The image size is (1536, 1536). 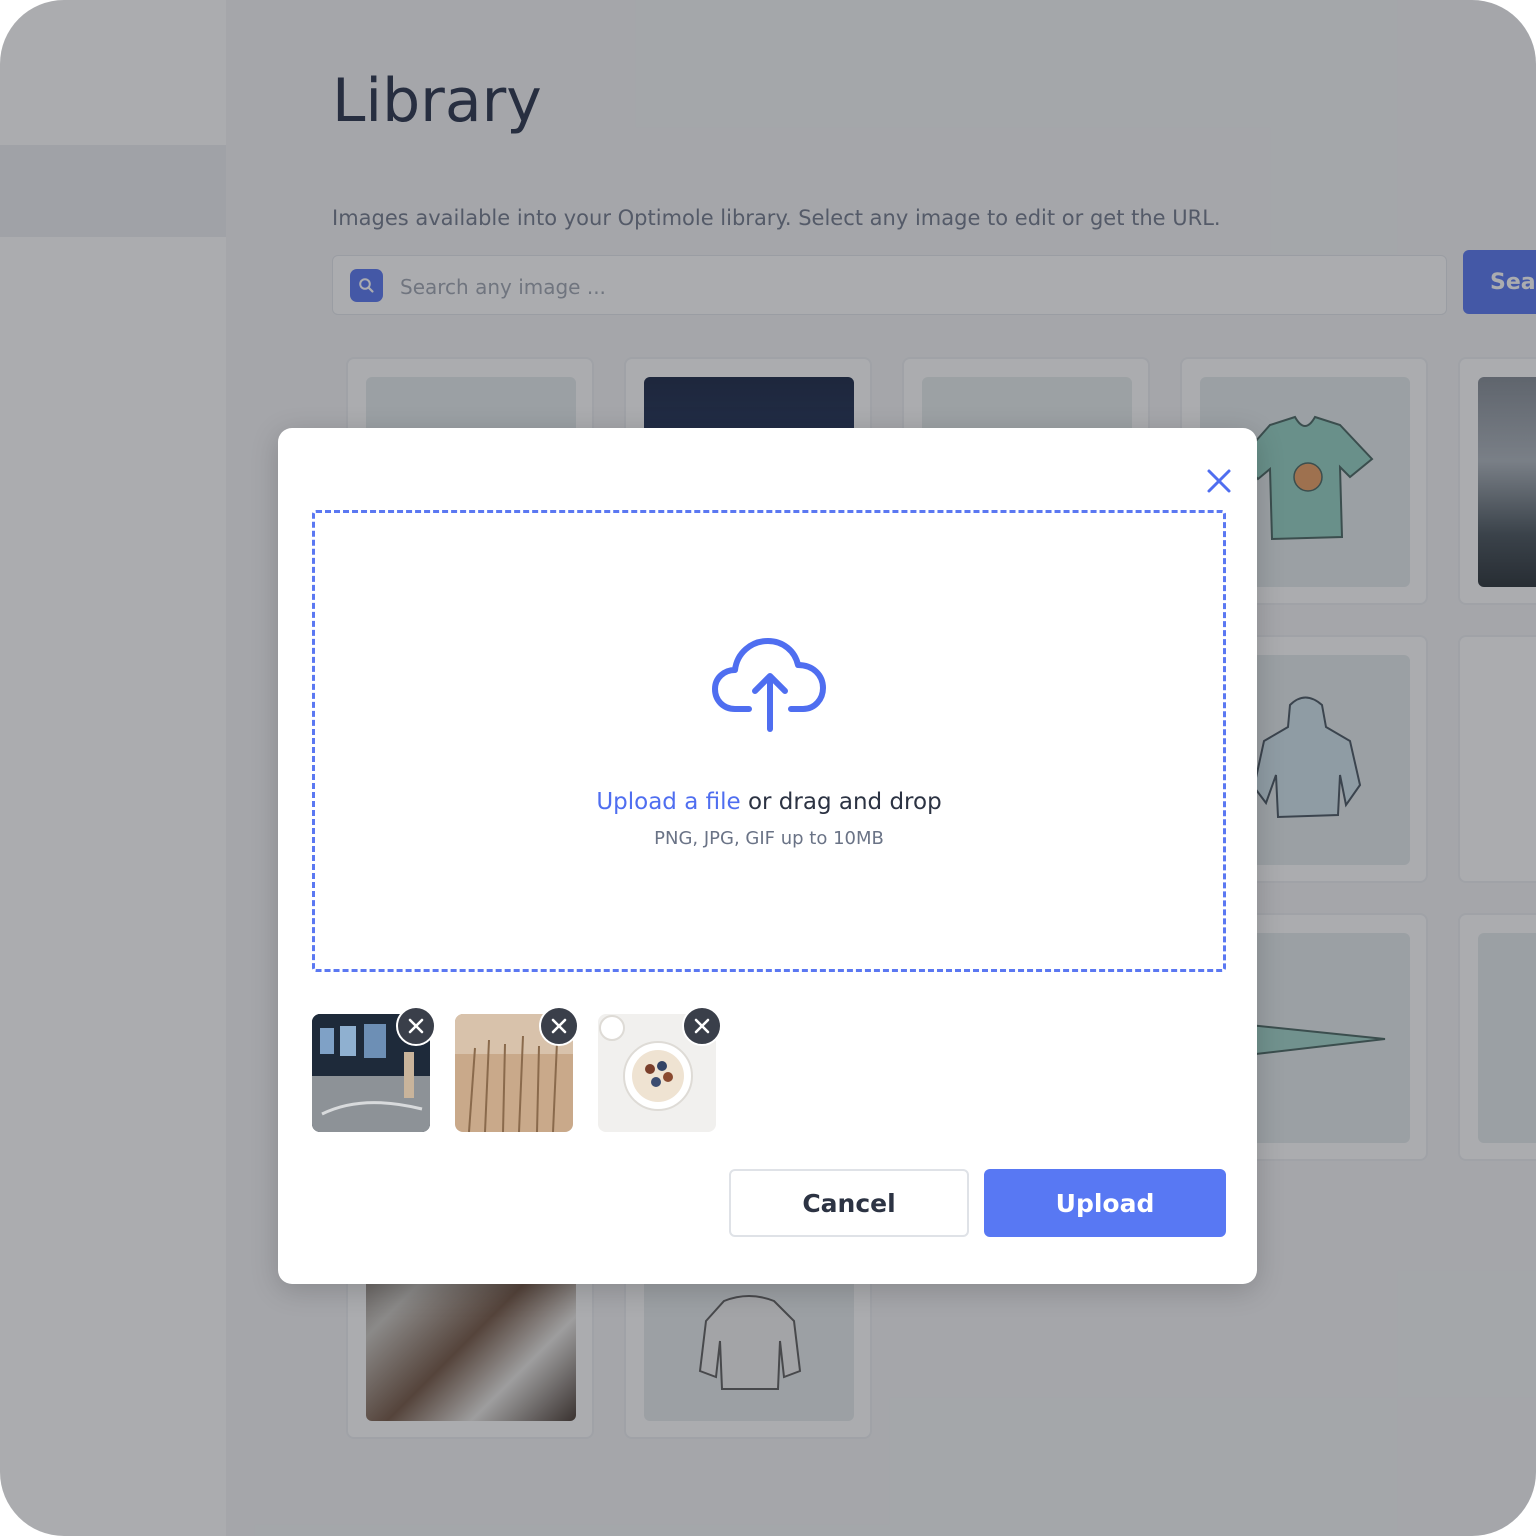 What do you see at coordinates (849, 1203) in the screenshot?
I see `cancel-button: Cancel` at bounding box center [849, 1203].